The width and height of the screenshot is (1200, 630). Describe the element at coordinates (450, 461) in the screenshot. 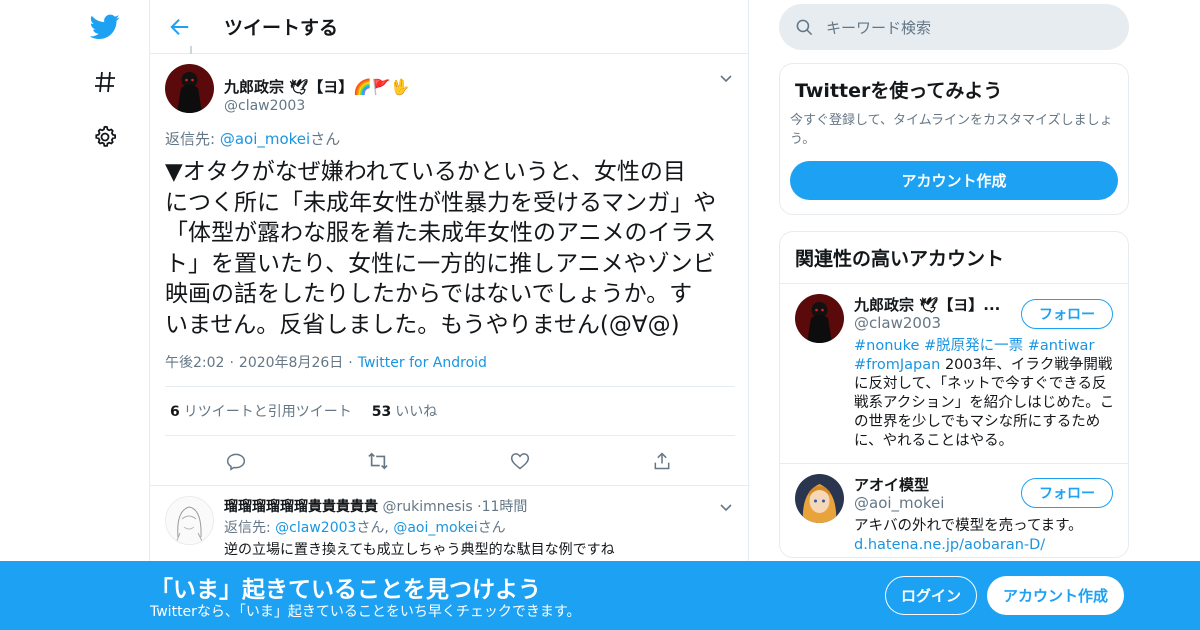

I see `tweet-actions` at that location.